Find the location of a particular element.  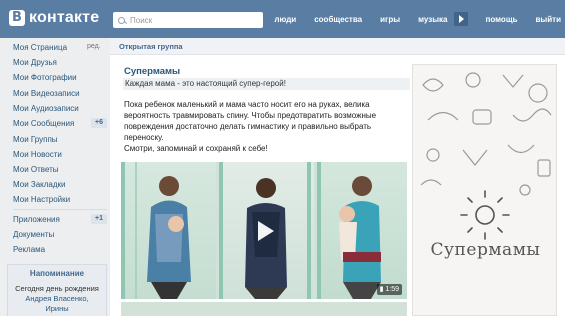

edit-link: ред. is located at coordinates (94, 46).